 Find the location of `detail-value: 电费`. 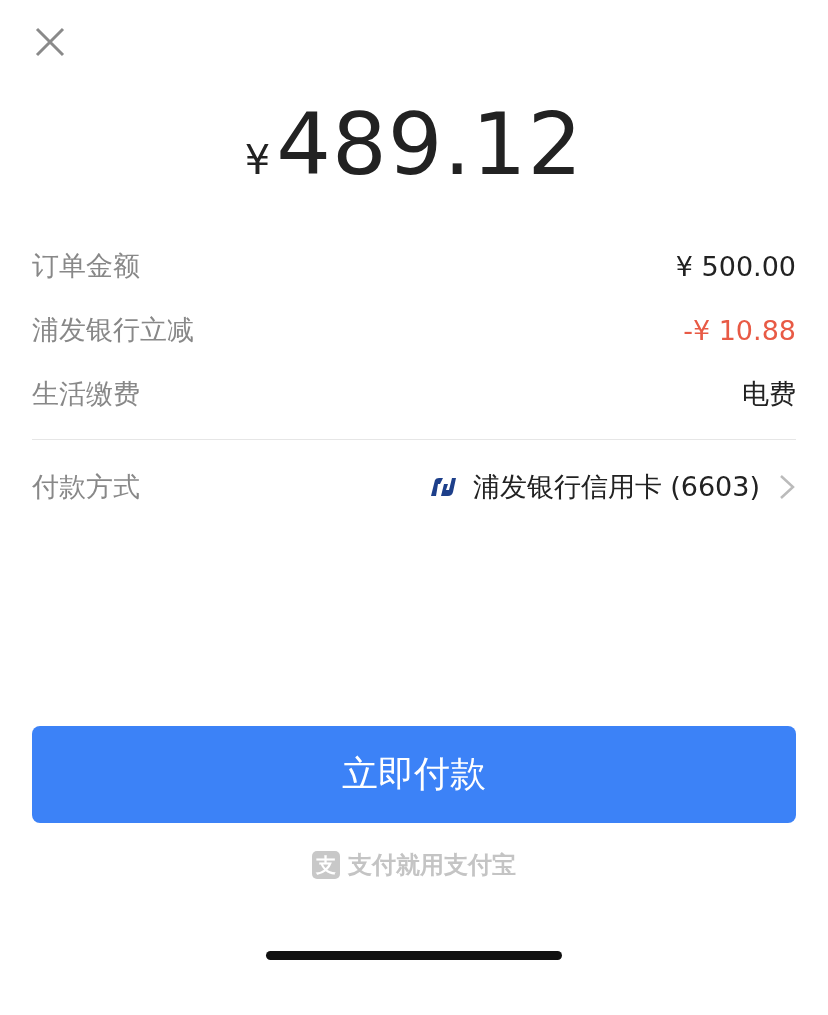

detail-value: 电费 is located at coordinates (769, 394).